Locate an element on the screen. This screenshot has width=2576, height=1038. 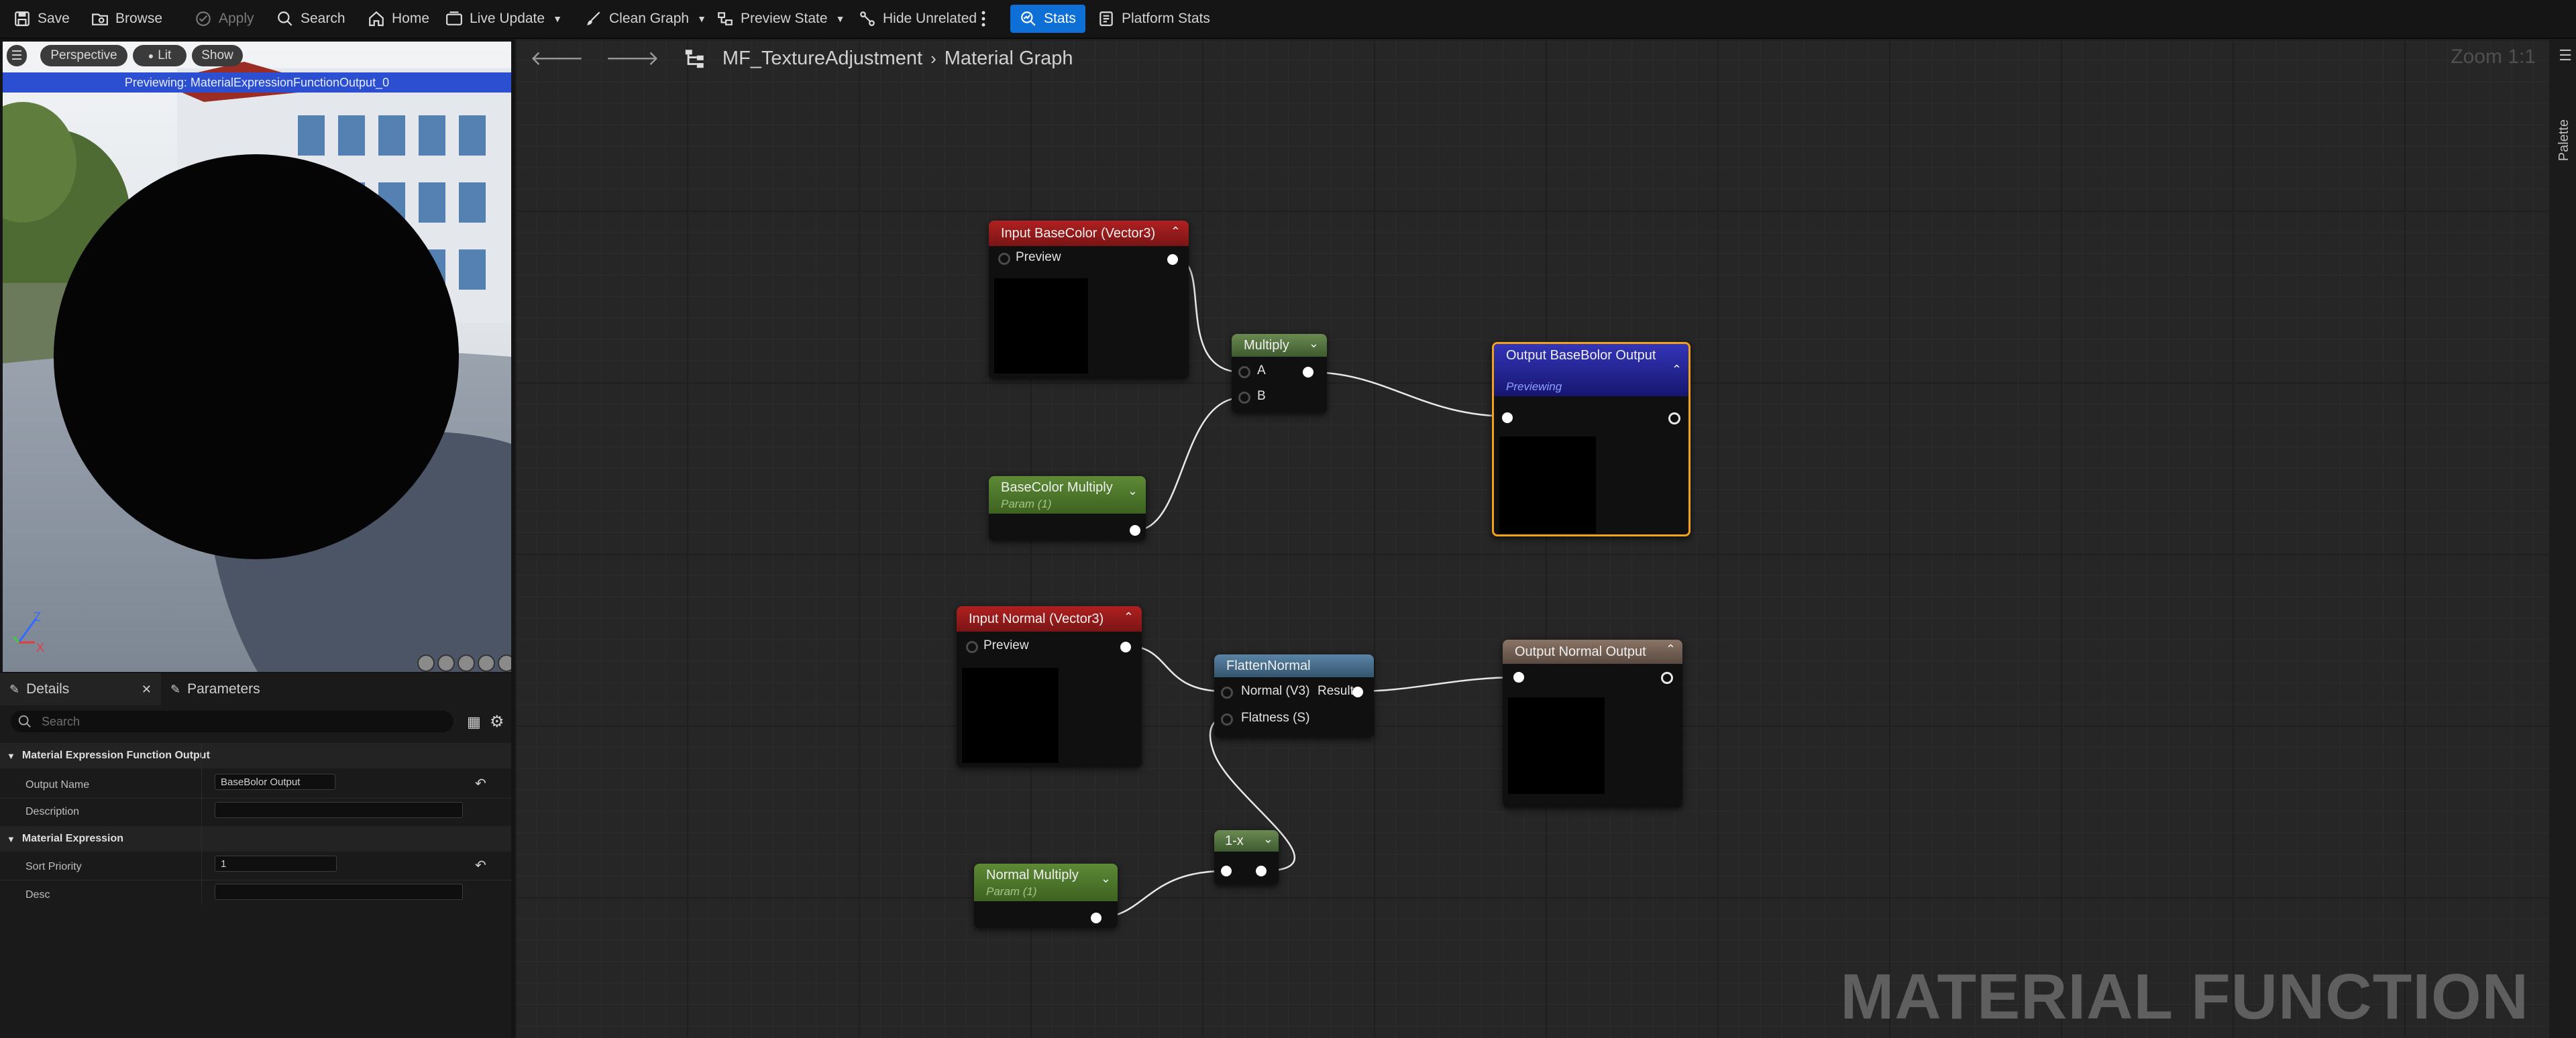
live-update-dropdown: Live Update ▼ is located at coordinates (503, 19).